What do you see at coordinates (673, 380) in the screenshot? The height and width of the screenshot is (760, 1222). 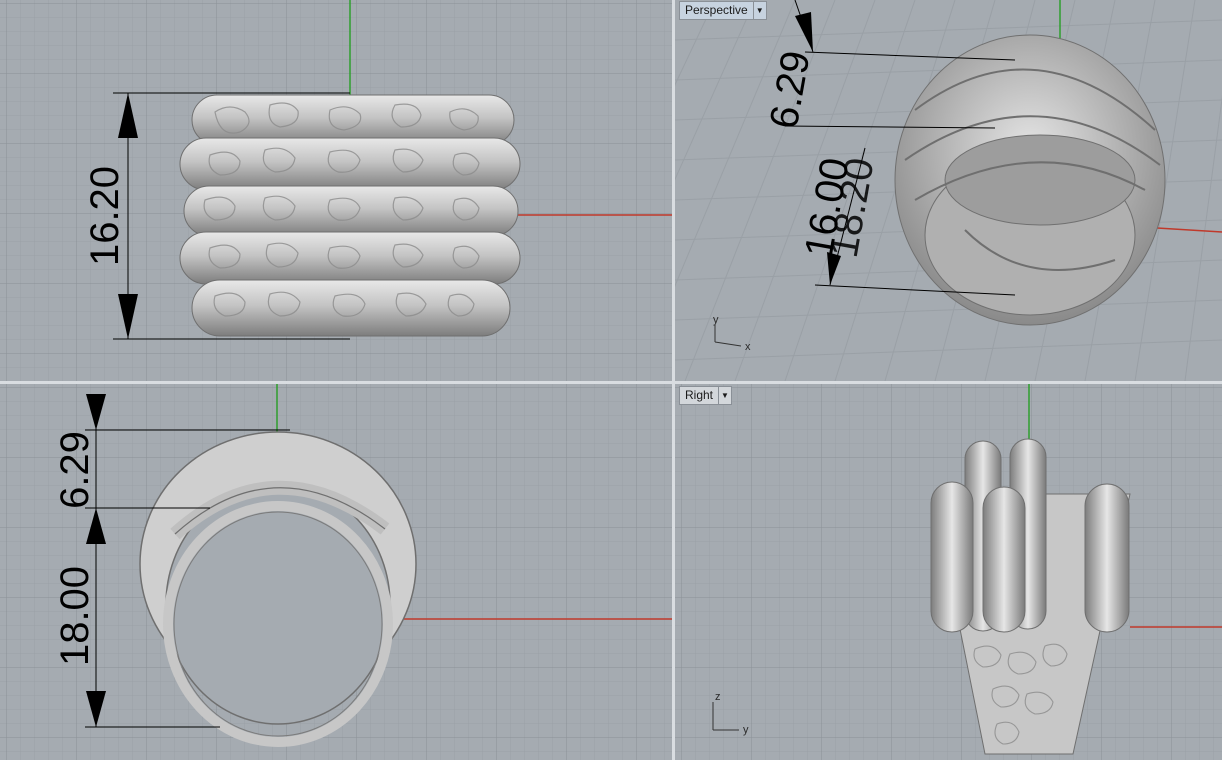 I see `viewport-splitter-vertical` at bounding box center [673, 380].